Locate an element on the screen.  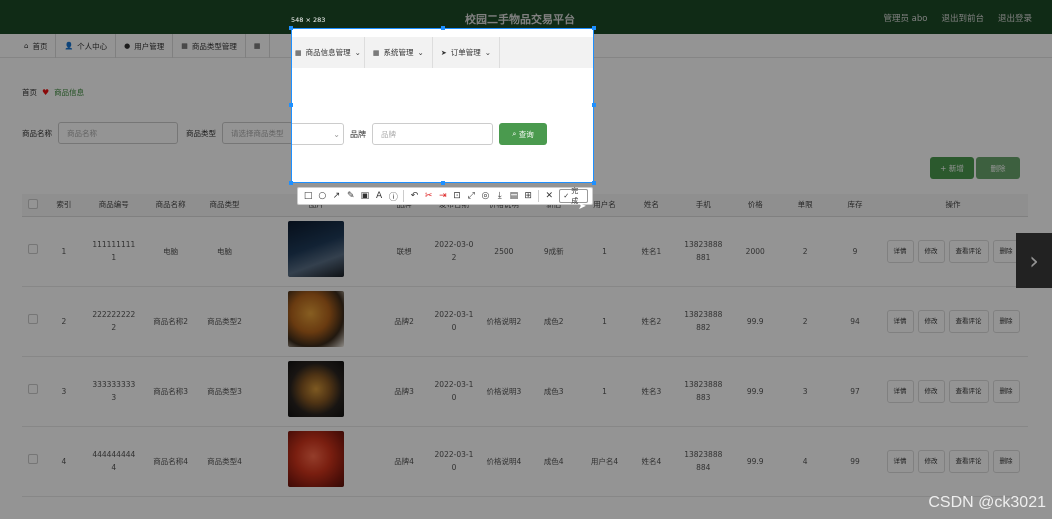
ellipse-tool-icon: ○ is located at coordinates (322, 196).